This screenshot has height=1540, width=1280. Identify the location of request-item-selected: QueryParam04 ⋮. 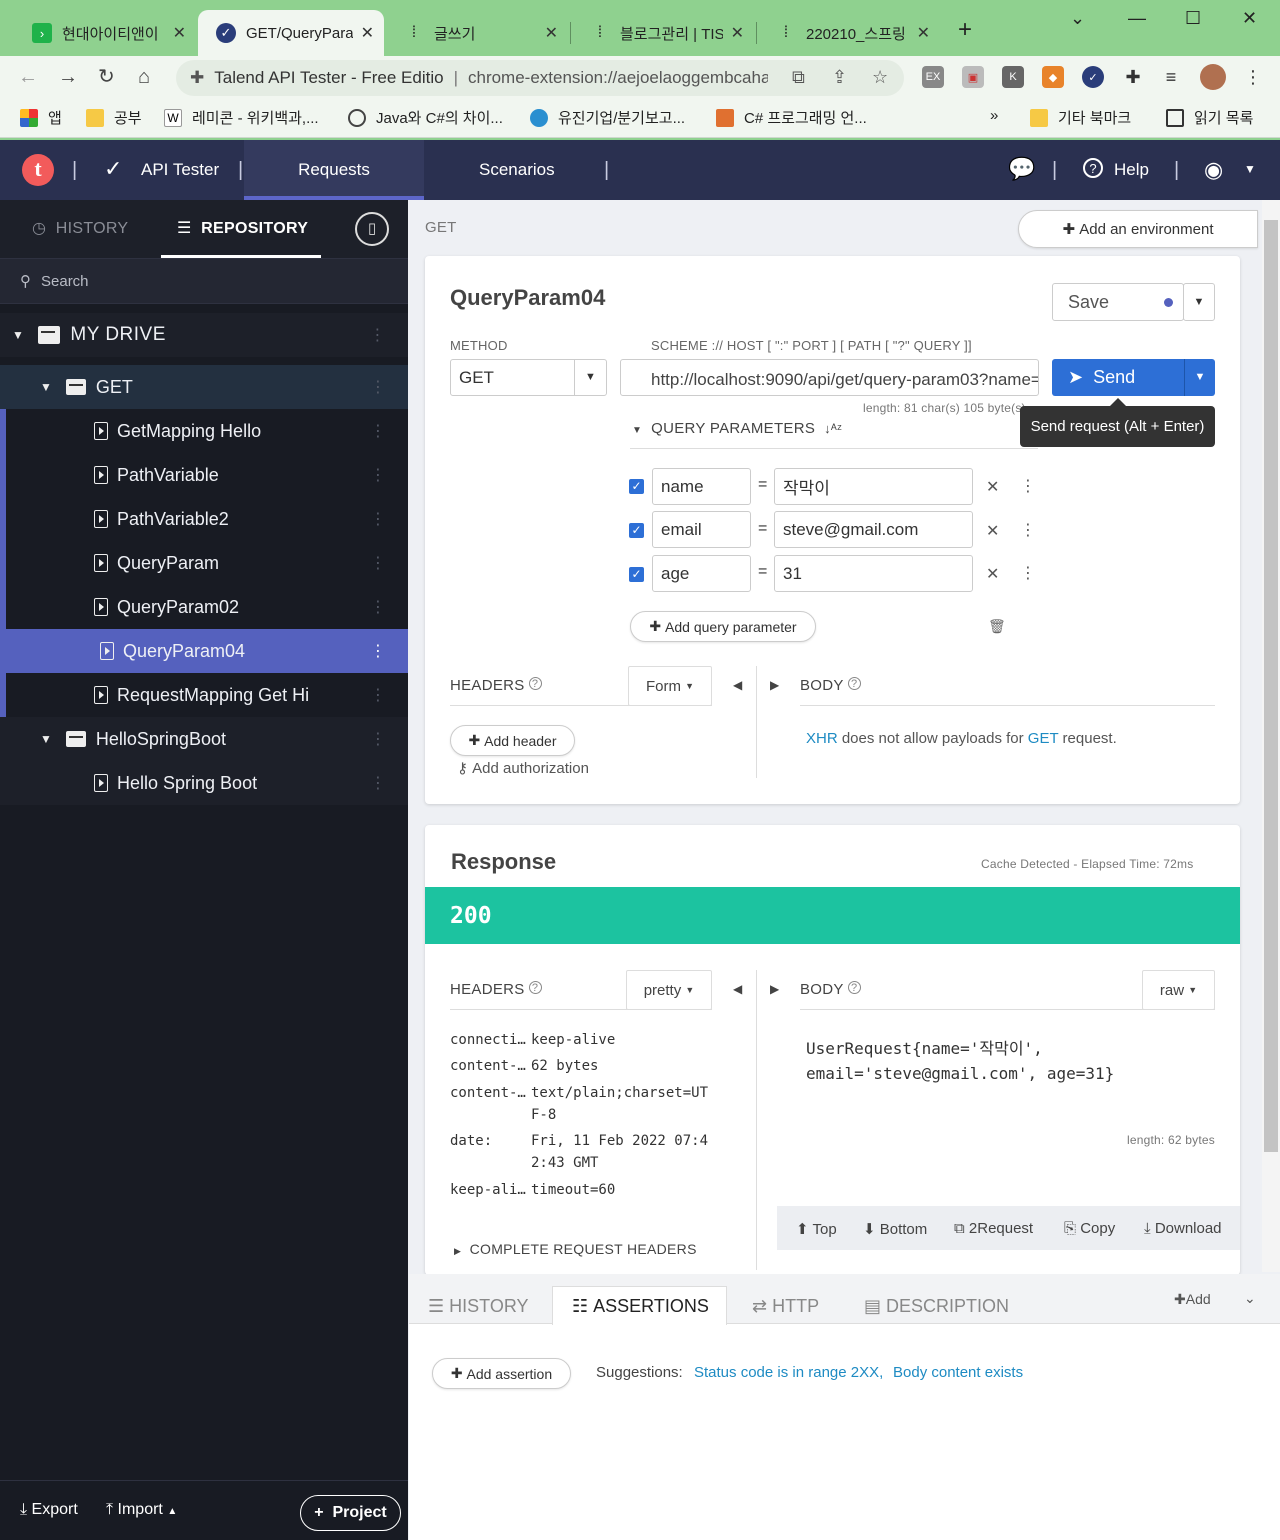
(207, 651).